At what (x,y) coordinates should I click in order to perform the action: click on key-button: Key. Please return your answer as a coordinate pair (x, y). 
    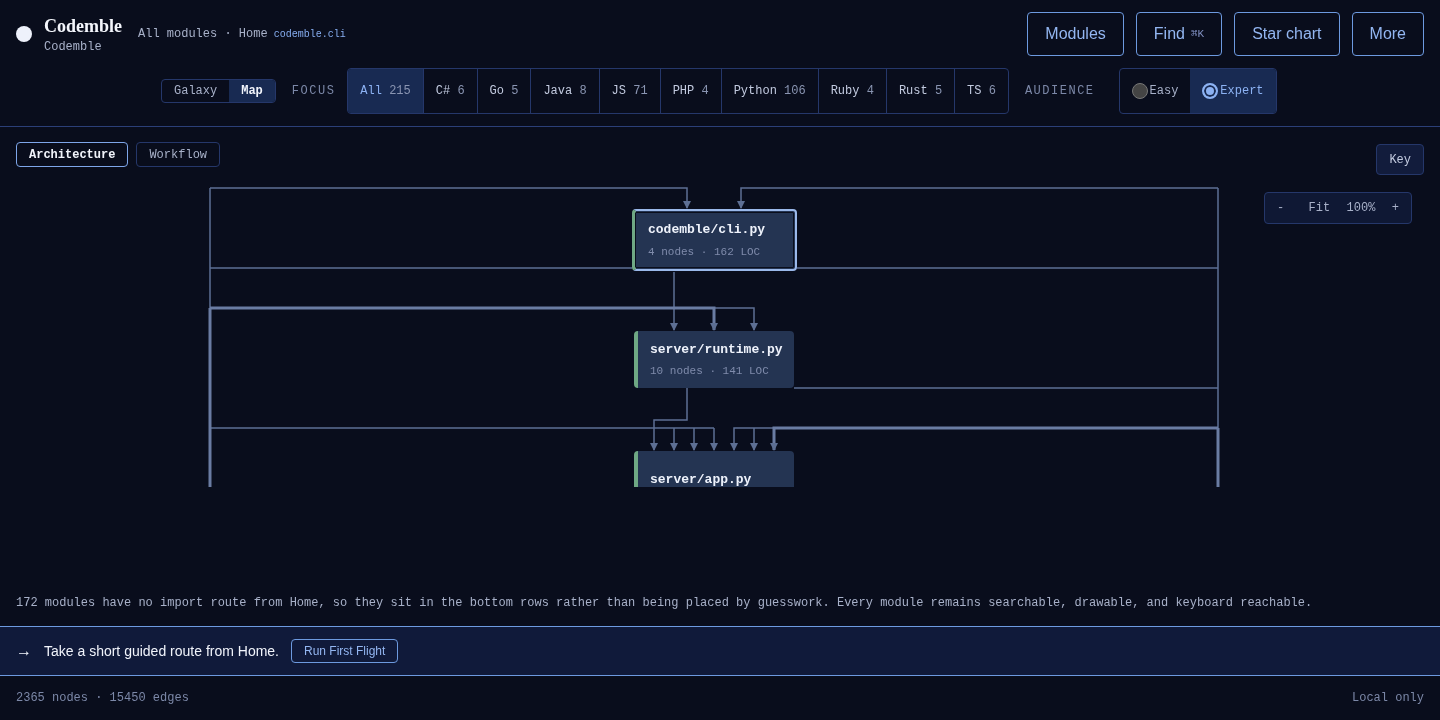
    Looking at the image, I should click on (1400, 159).